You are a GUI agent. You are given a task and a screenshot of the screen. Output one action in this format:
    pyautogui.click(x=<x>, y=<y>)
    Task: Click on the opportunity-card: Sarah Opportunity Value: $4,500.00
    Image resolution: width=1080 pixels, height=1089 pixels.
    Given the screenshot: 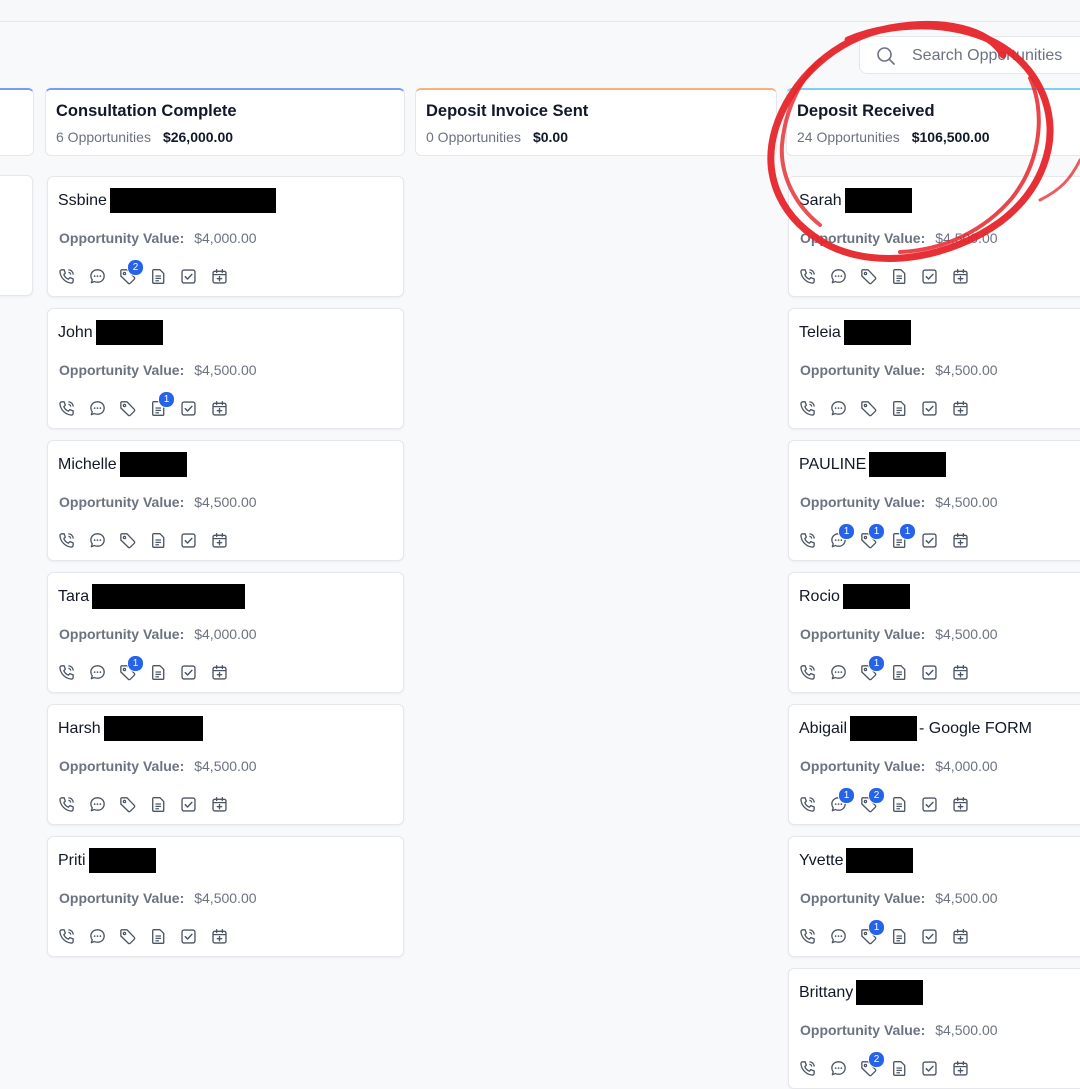 What is the action you would take?
    pyautogui.click(x=934, y=236)
    